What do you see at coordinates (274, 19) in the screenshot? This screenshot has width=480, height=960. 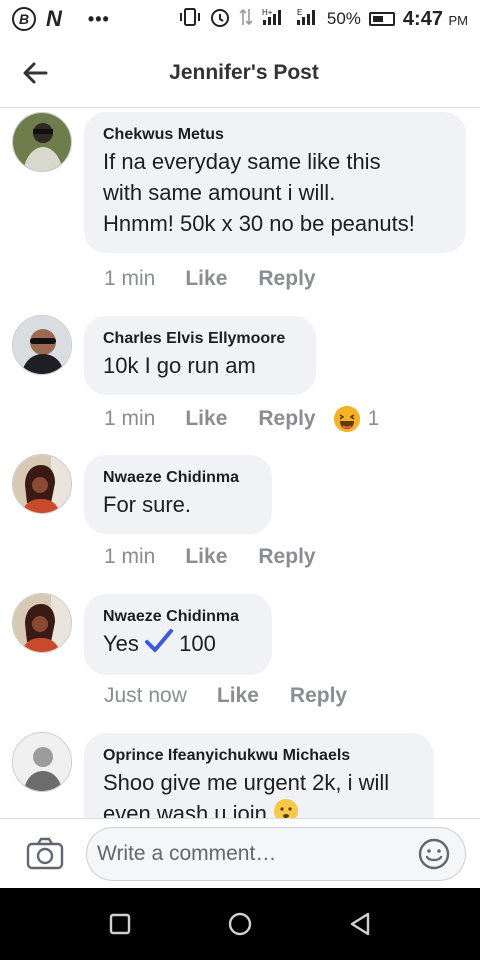 I see `signal-h-plus-icon: H+` at bounding box center [274, 19].